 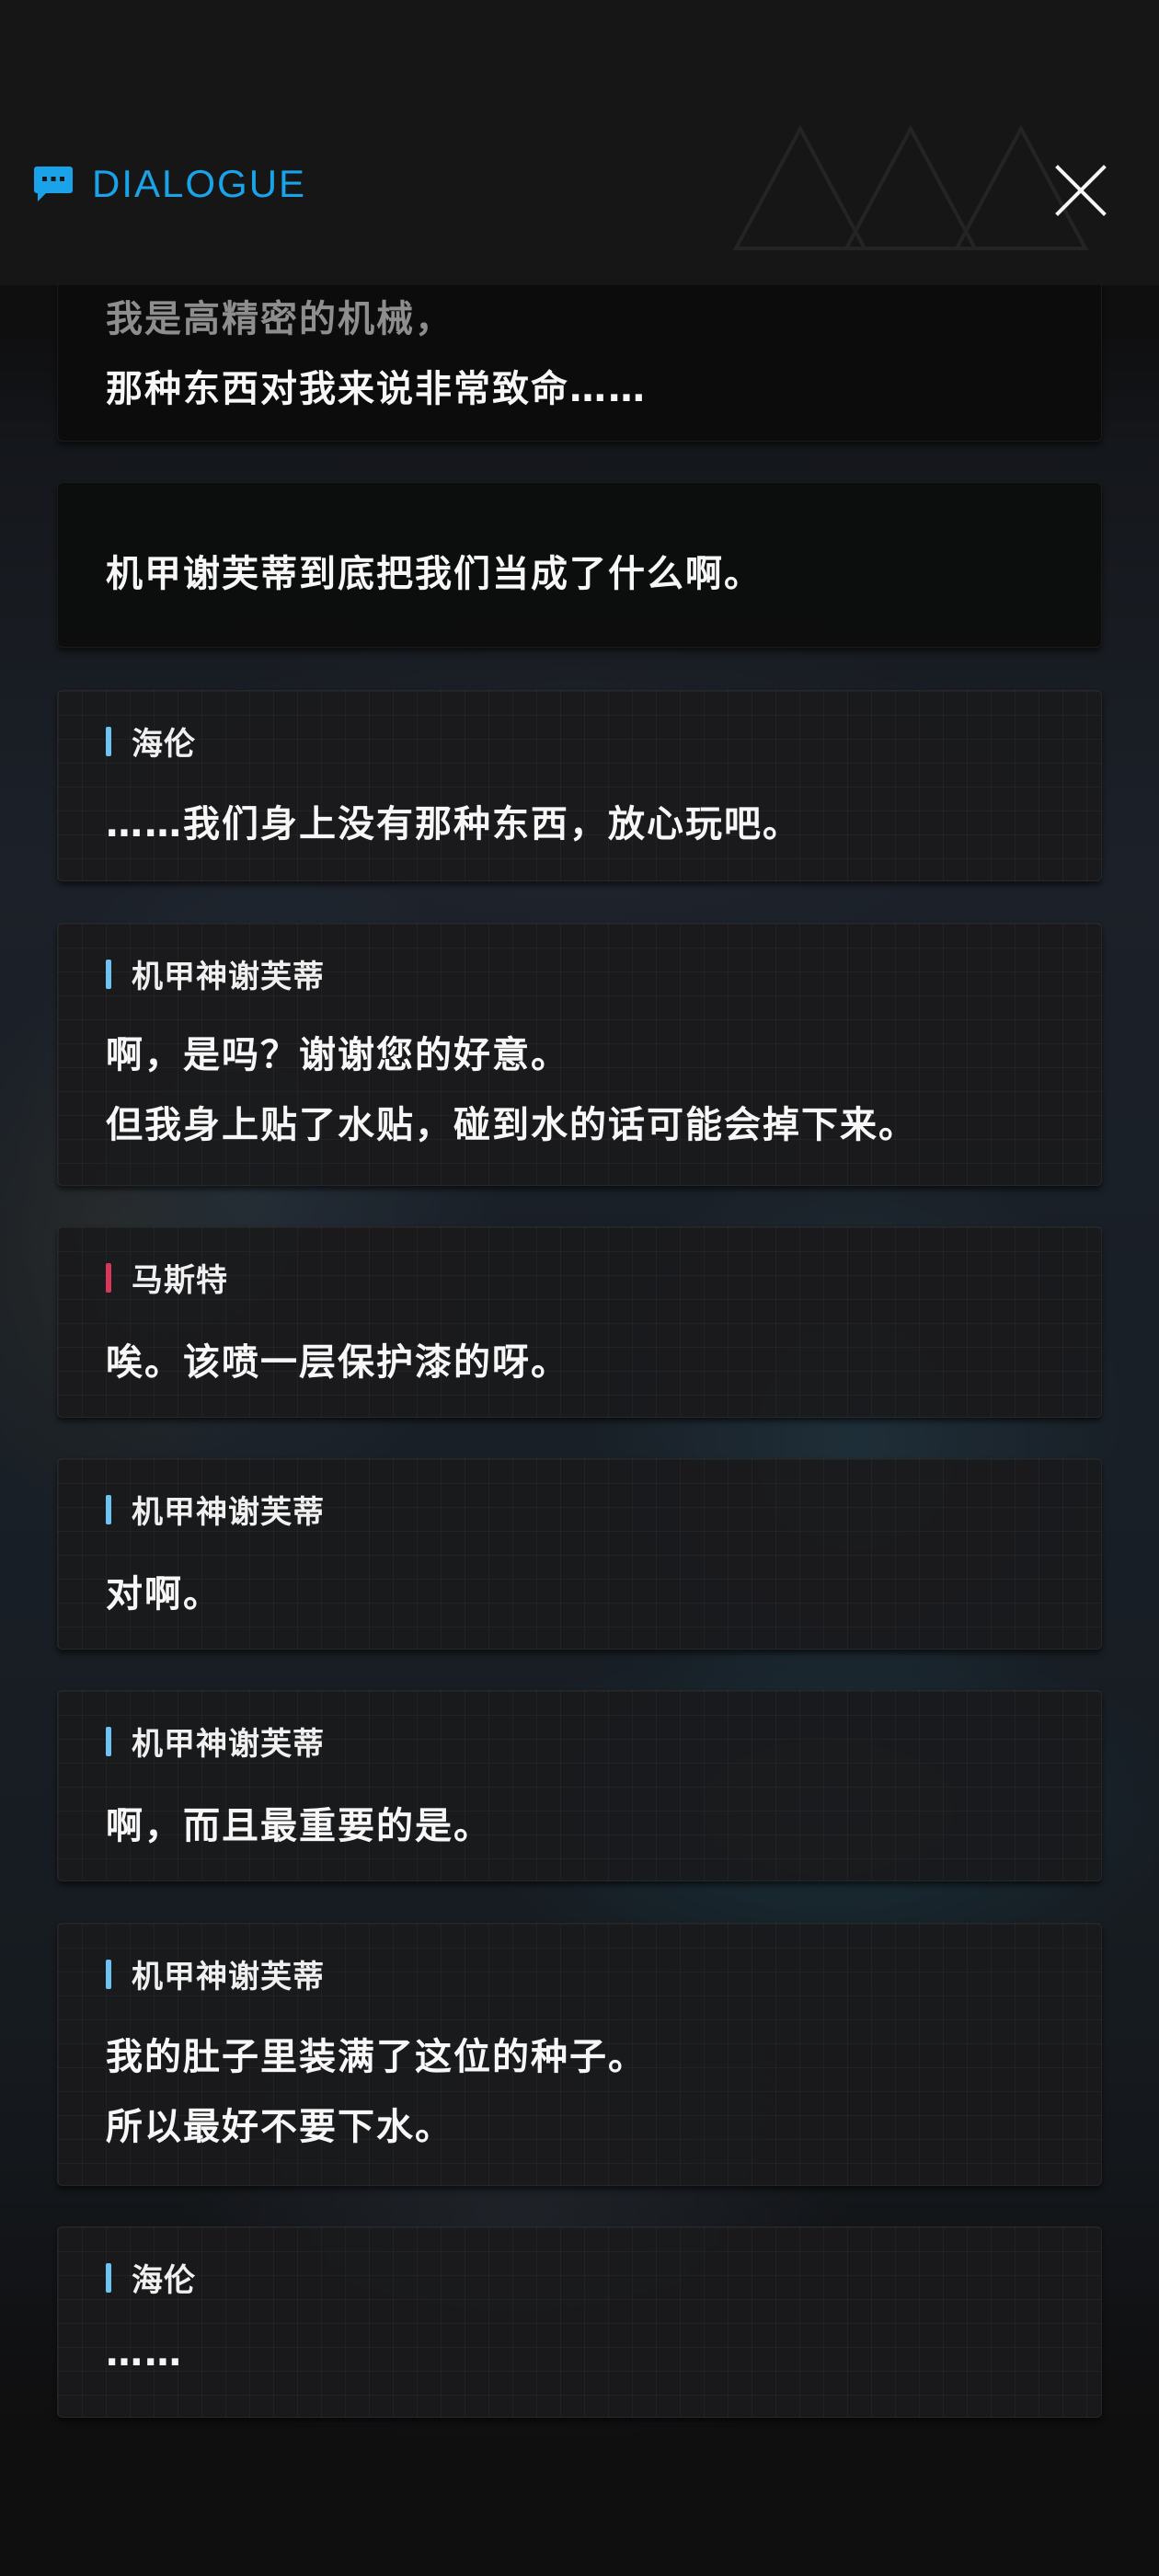 I want to click on speaker-name: 马斯特, so click(x=180, y=1280).